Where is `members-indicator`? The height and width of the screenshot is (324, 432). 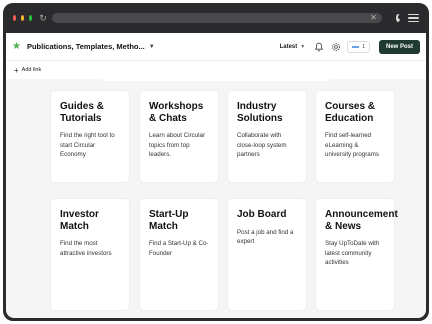
members-indicator is located at coordinates (356, 46).